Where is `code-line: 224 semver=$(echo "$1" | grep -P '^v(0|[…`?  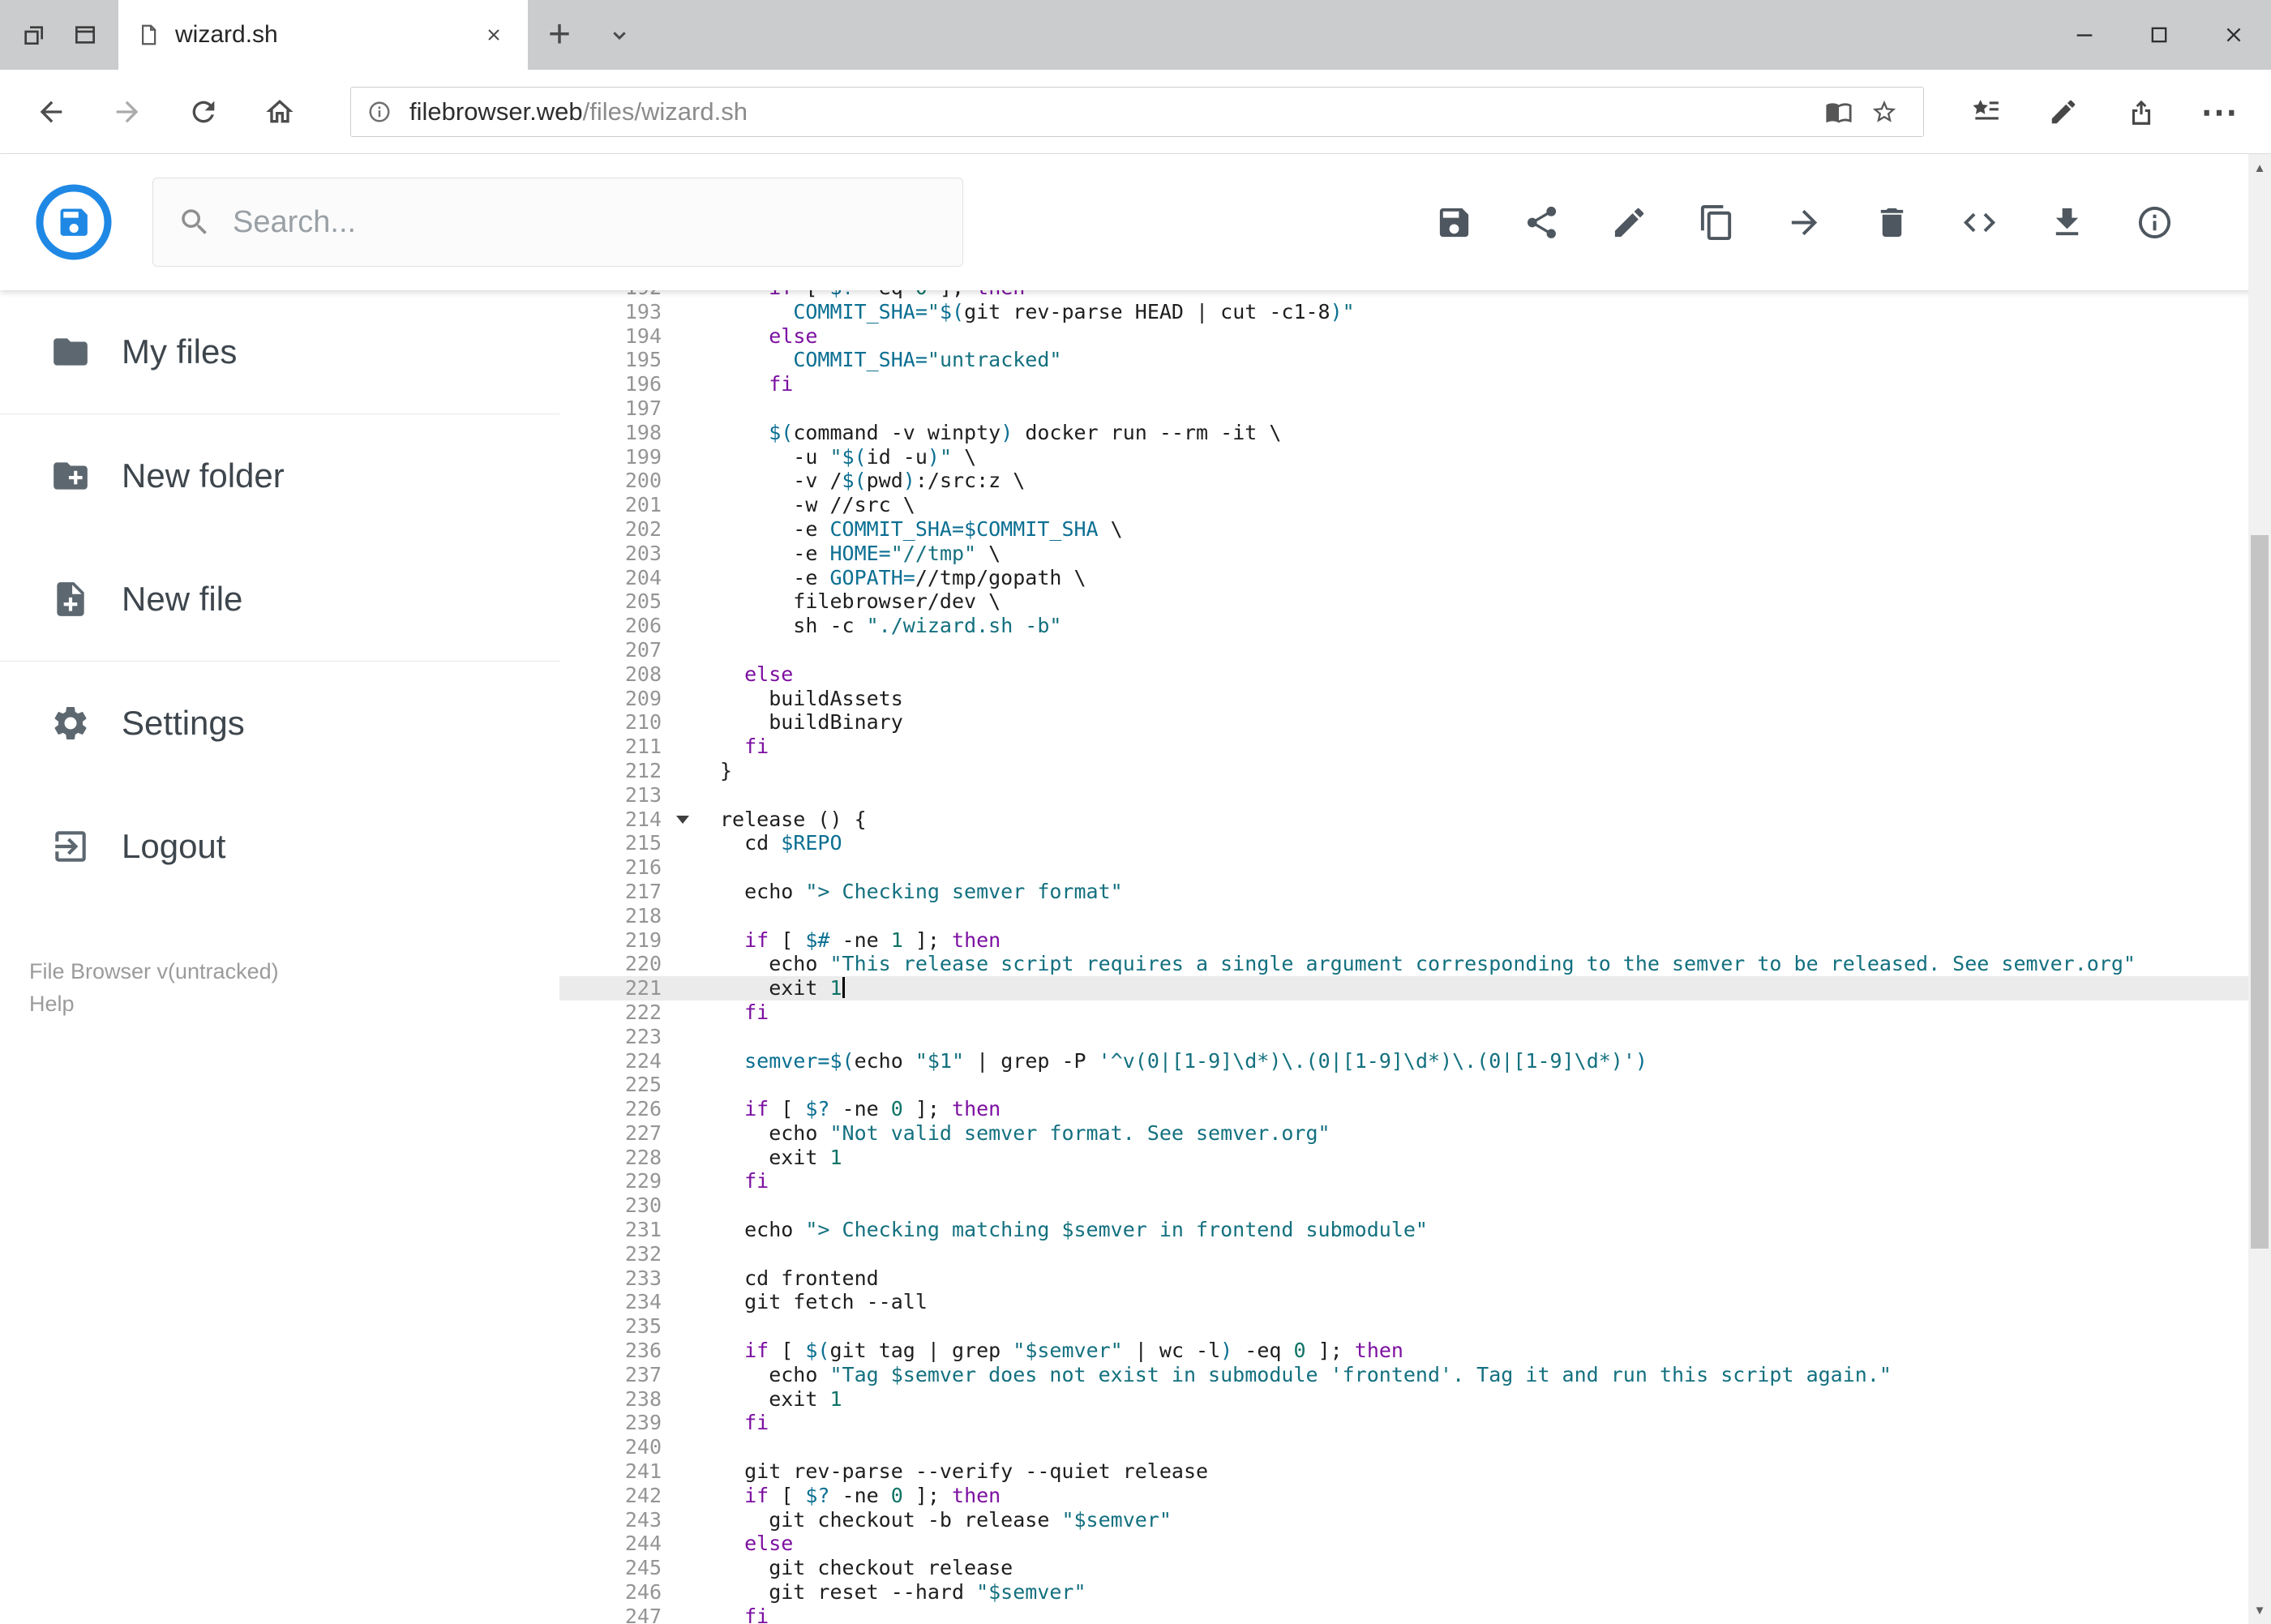 code-line: 224 semver=$(echo "$1" | grep -P '^v(0|[… is located at coordinates (1403, 1061).